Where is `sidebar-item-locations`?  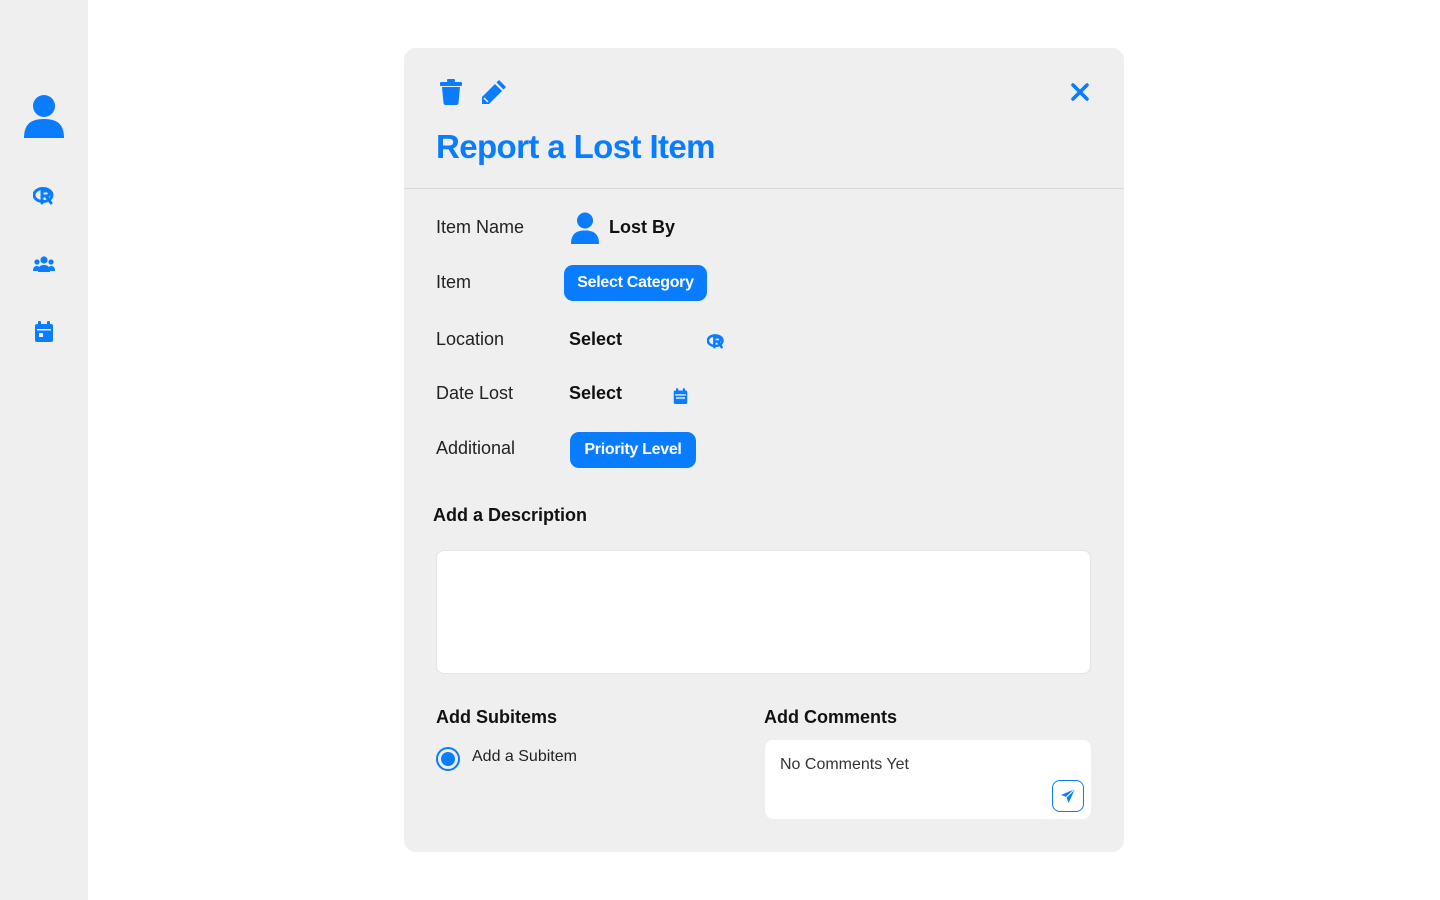
sidebar-item-locations is located at coordinates (44, 196).